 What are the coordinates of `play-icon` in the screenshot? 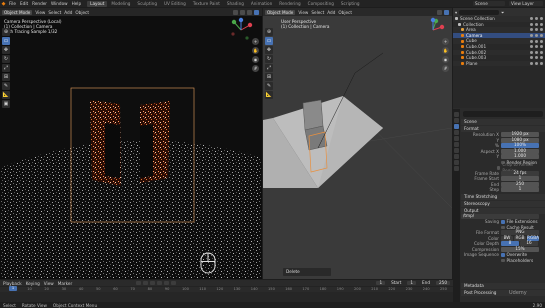 It's located at (160, 283).